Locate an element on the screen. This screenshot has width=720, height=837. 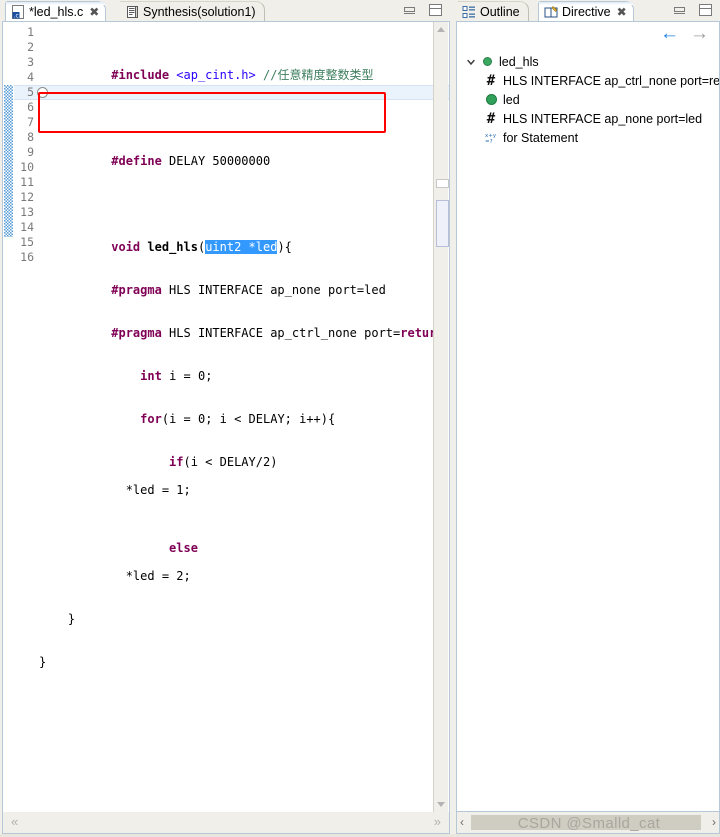
tree-item-label: led is located at coordinates (511, 99).